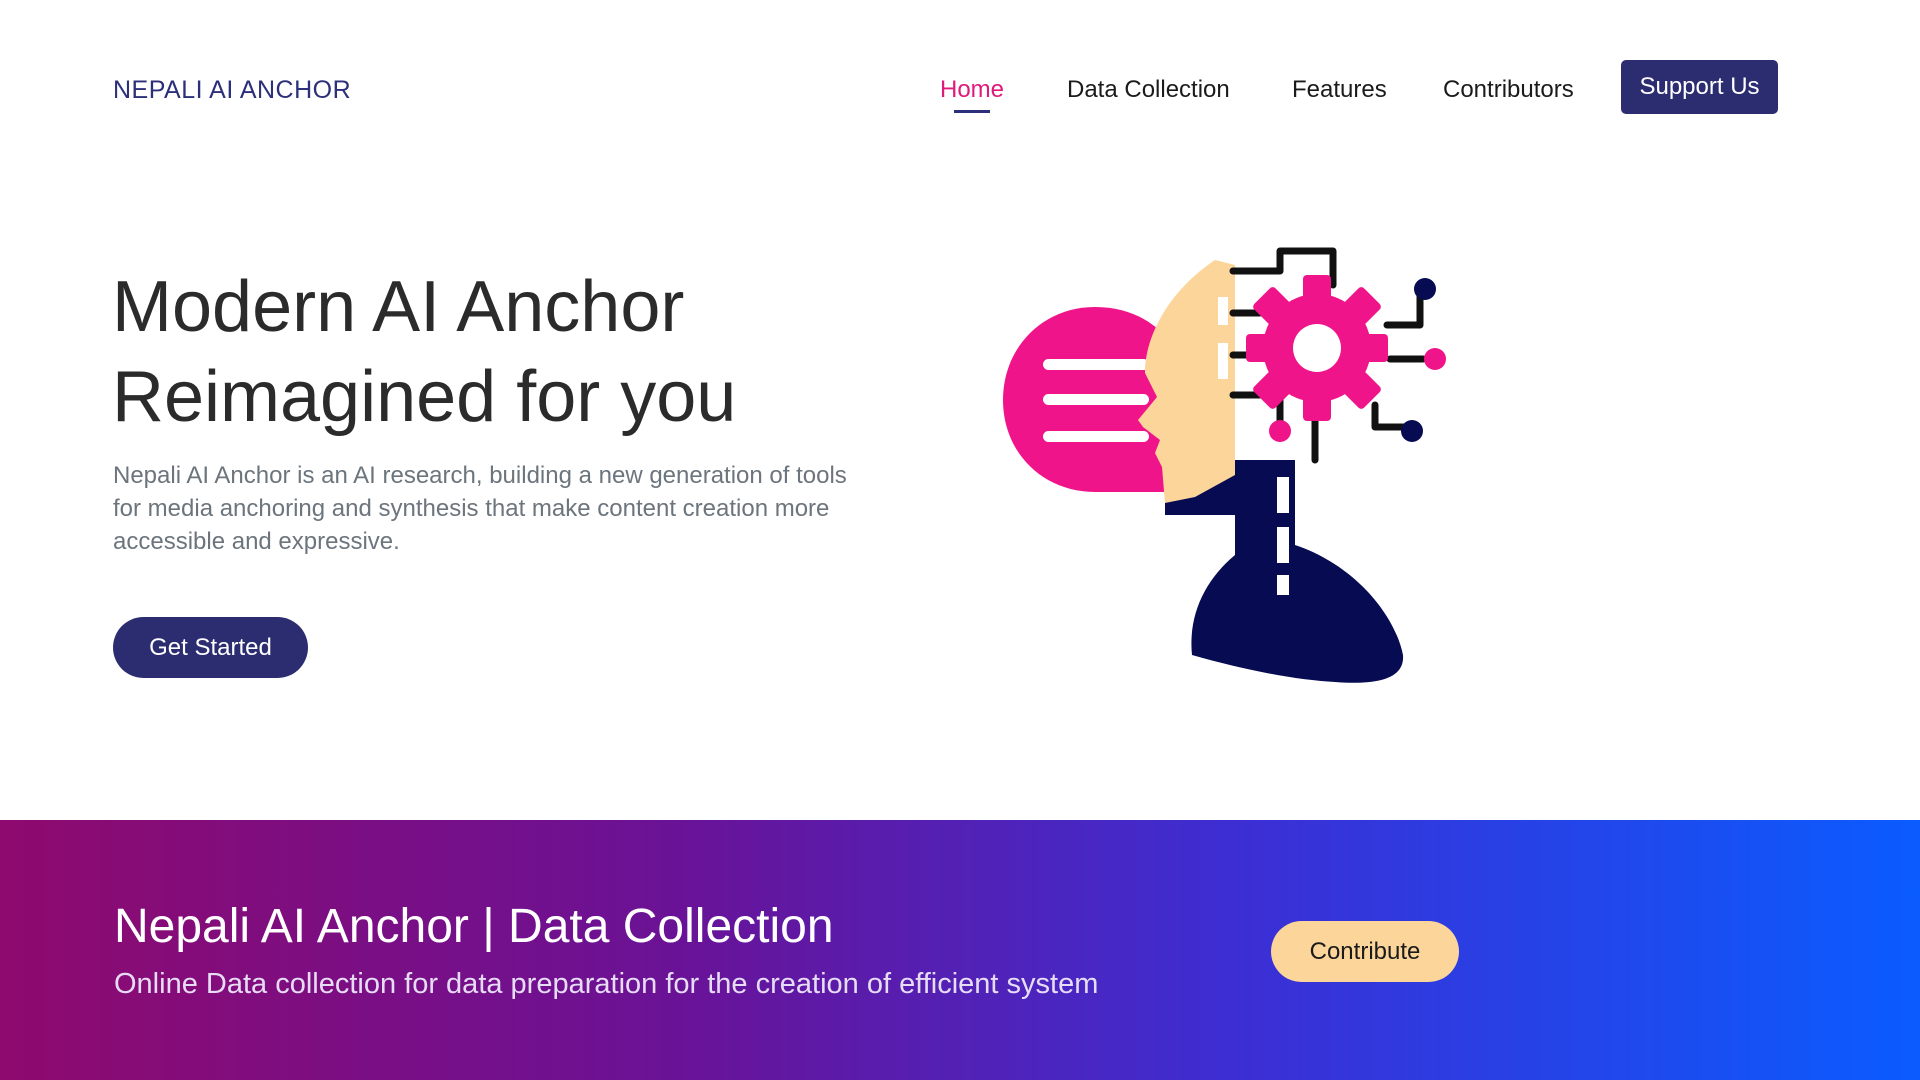 Image resolution: width=1920 pixels, height=1080 pixels. Describe the element at coordinates (1508, 90) in the screenshot. I see `nav-contributors: Contributors` at that location.